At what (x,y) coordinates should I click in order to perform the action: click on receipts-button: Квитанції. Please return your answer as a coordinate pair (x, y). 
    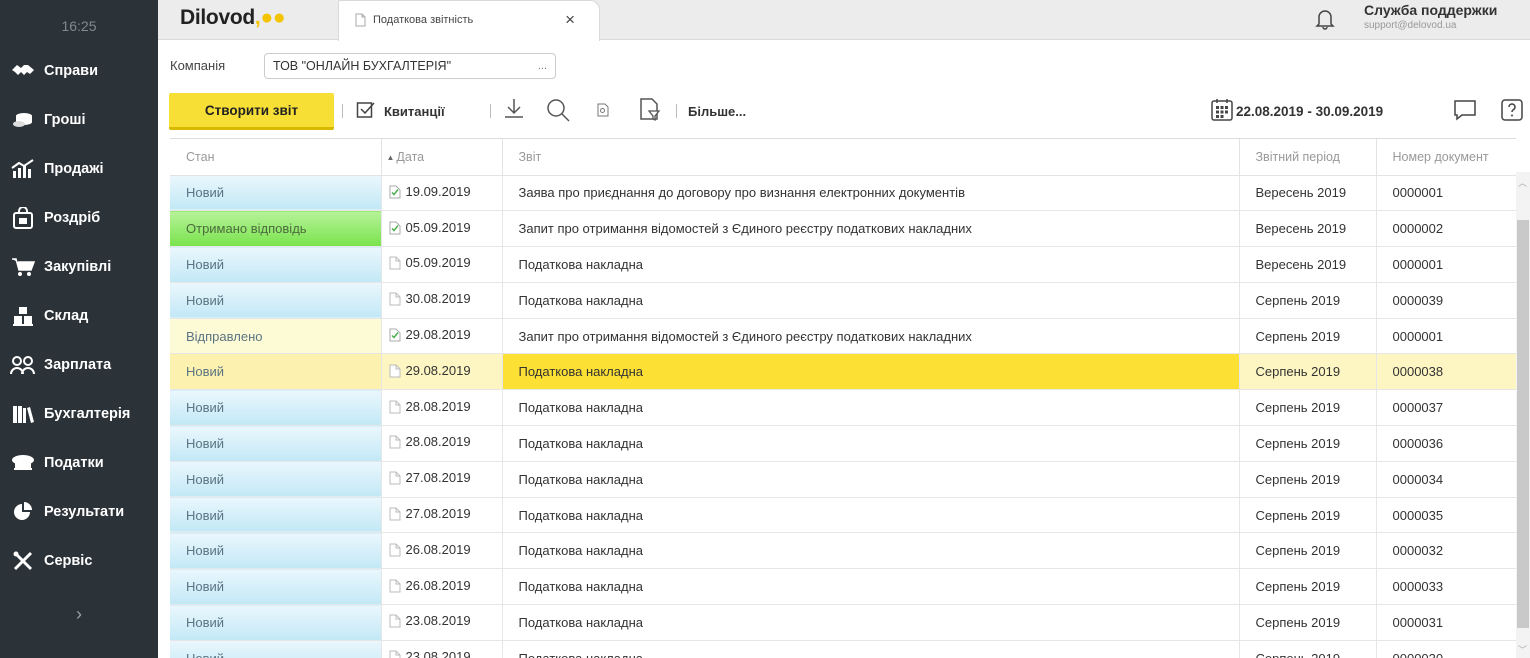
    Looking at the image, I should click on (414, 111).